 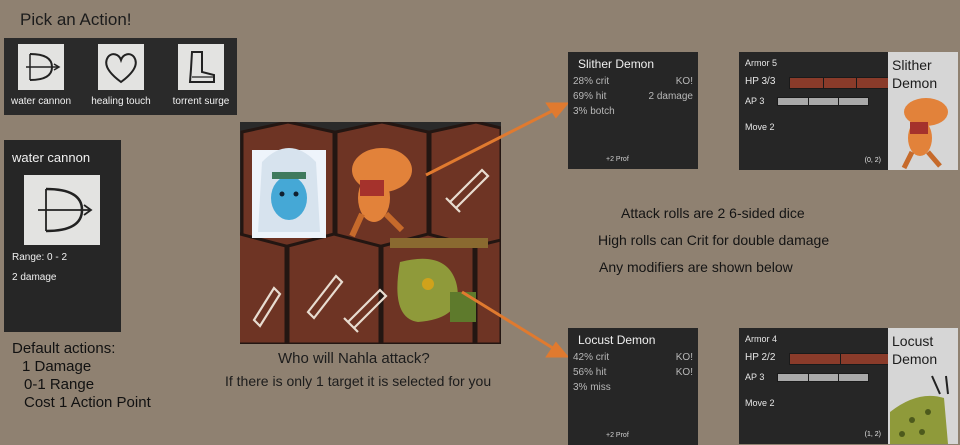 What do you see at coordinates (64, 348) in the screenshot?
I see `default-actions-heading: Default actions:` at bounding box center [64, 348].